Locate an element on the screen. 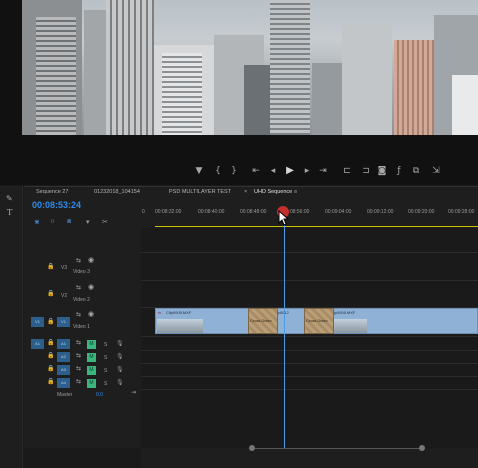 The width and height of the screenshot is (478, 468). mute-button-a4: M is located at coordinates (91, 383).